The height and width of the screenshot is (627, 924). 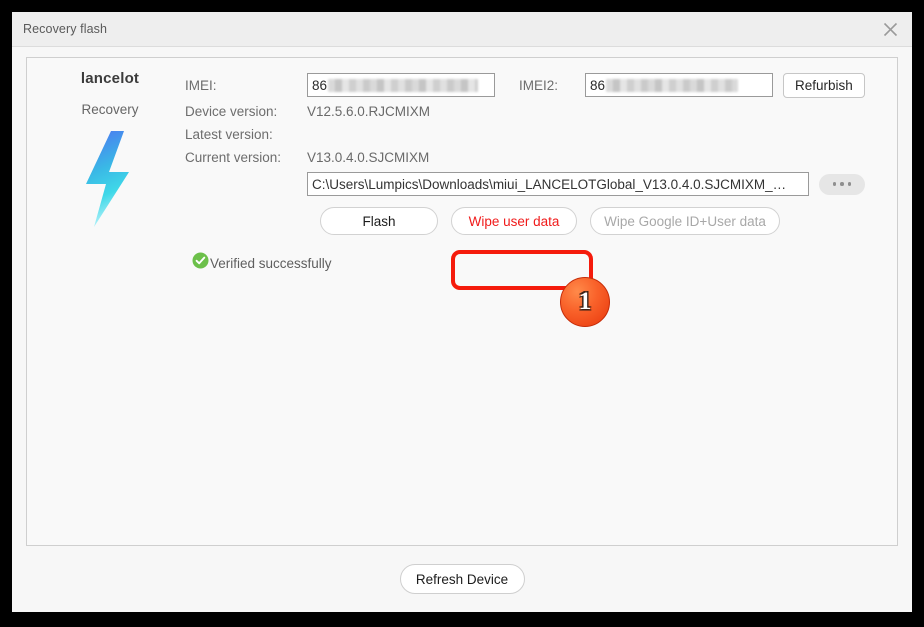 I want to click on imei-input: 86, so click(x=401, y=85).